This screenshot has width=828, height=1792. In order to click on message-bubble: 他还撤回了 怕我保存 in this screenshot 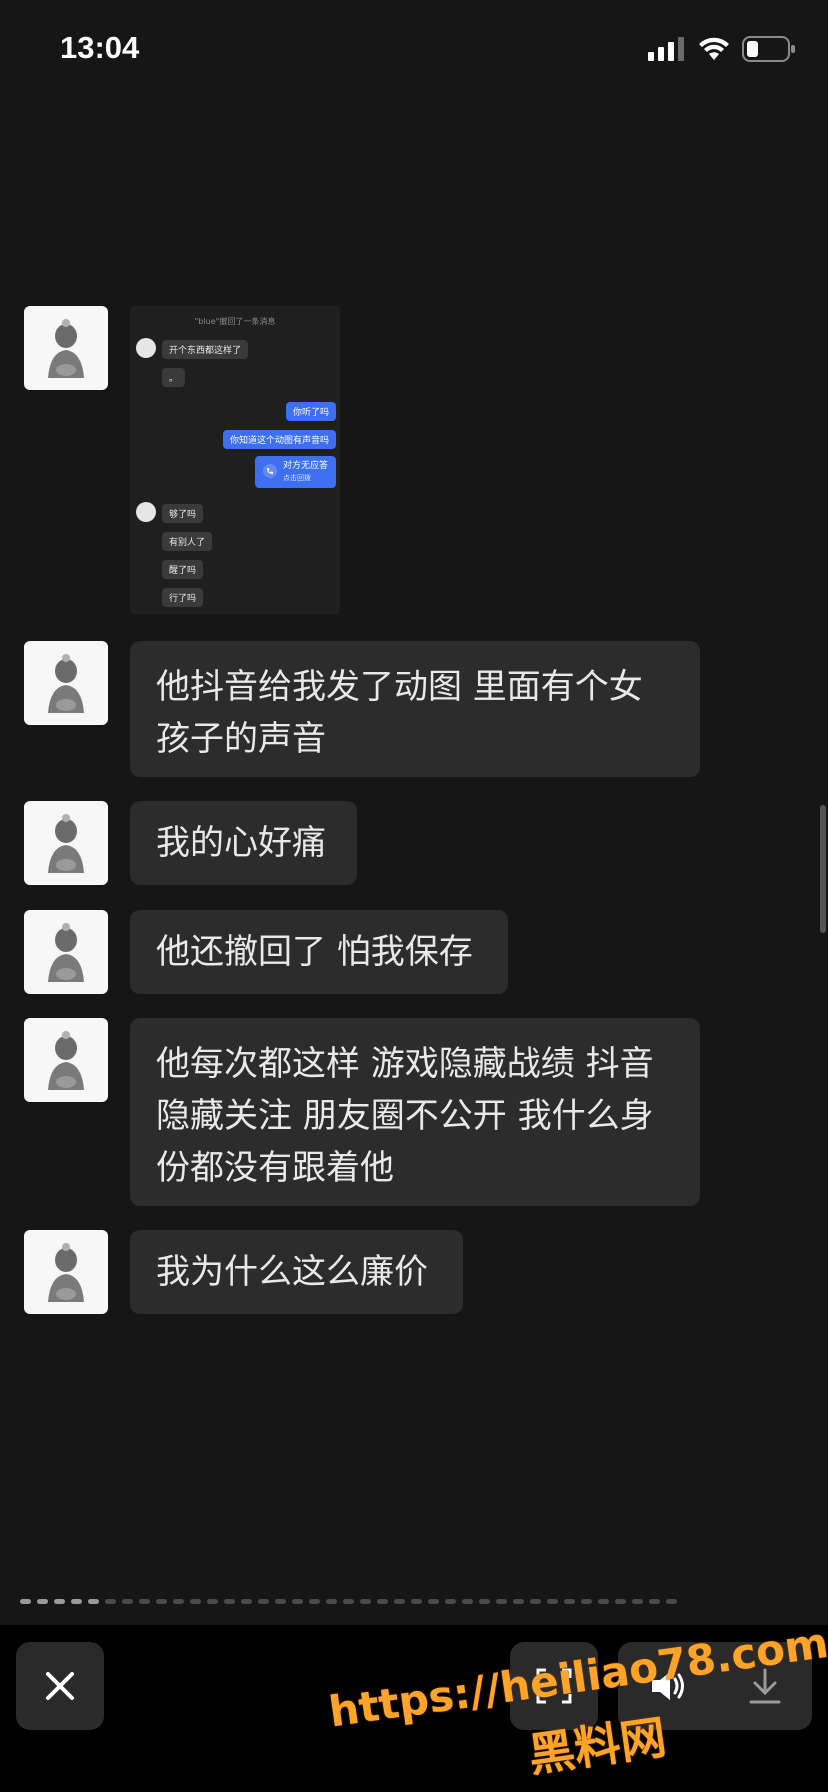, I will do `click(319, 952)`.